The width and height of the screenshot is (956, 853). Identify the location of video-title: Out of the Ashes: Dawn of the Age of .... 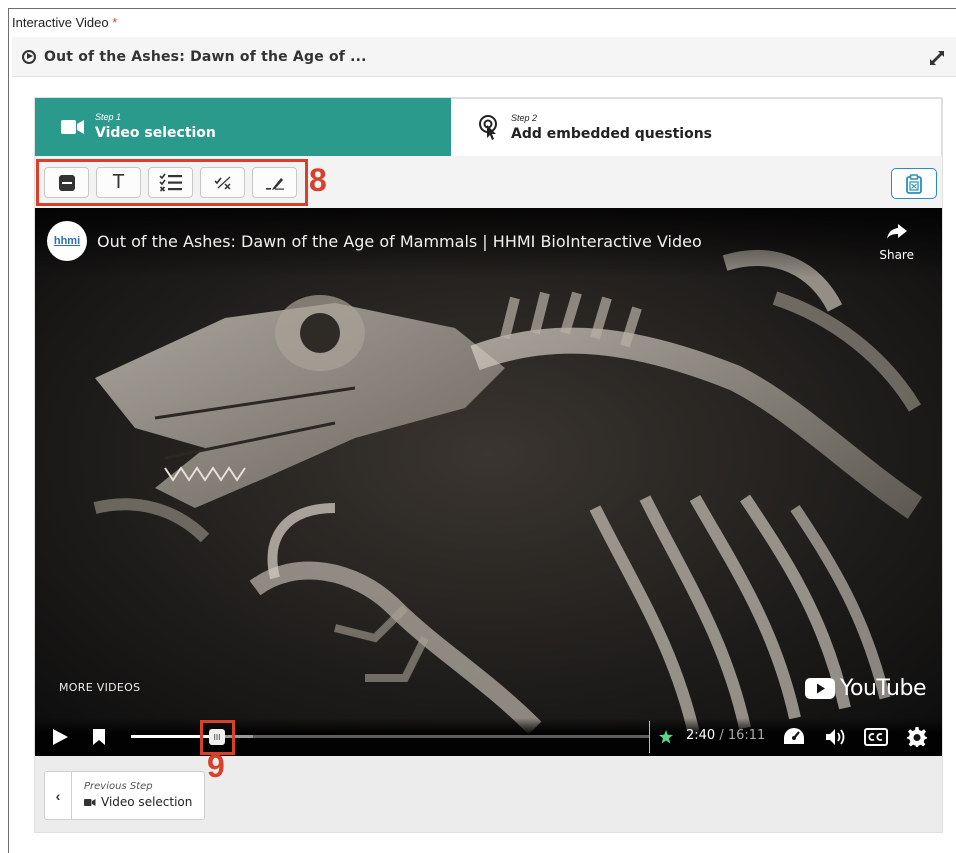
(205, 56).